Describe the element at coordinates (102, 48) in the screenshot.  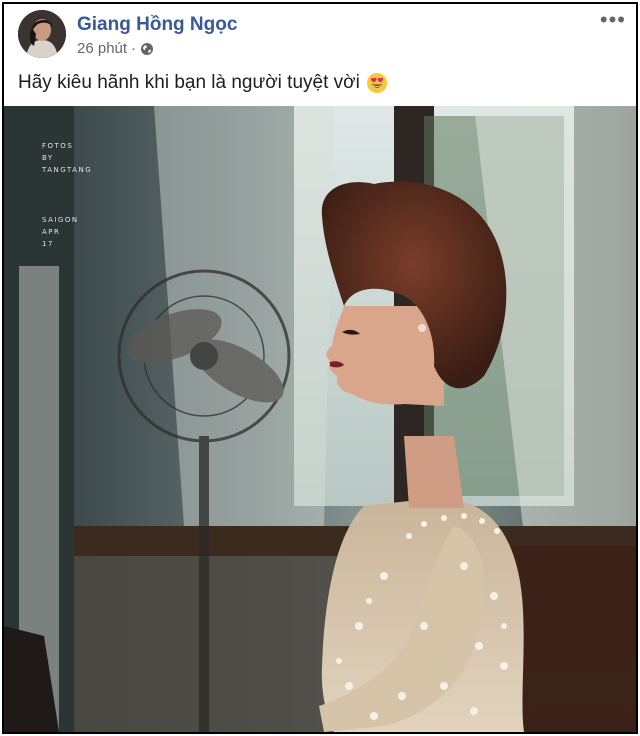
I see `post-time: 26 phút` at that location.